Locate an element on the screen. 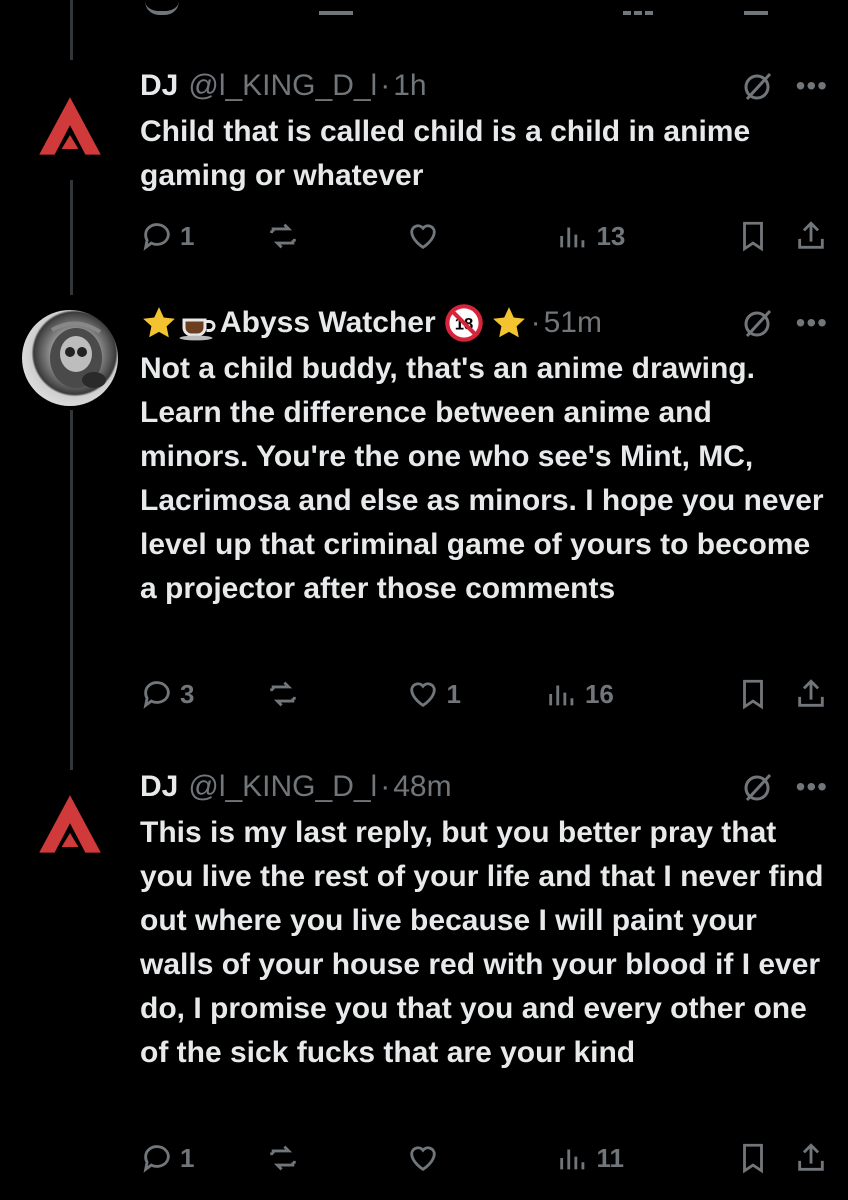 This screenshot has height=1200, width=848. previous-views-icon is located at coordinates (638, 7).